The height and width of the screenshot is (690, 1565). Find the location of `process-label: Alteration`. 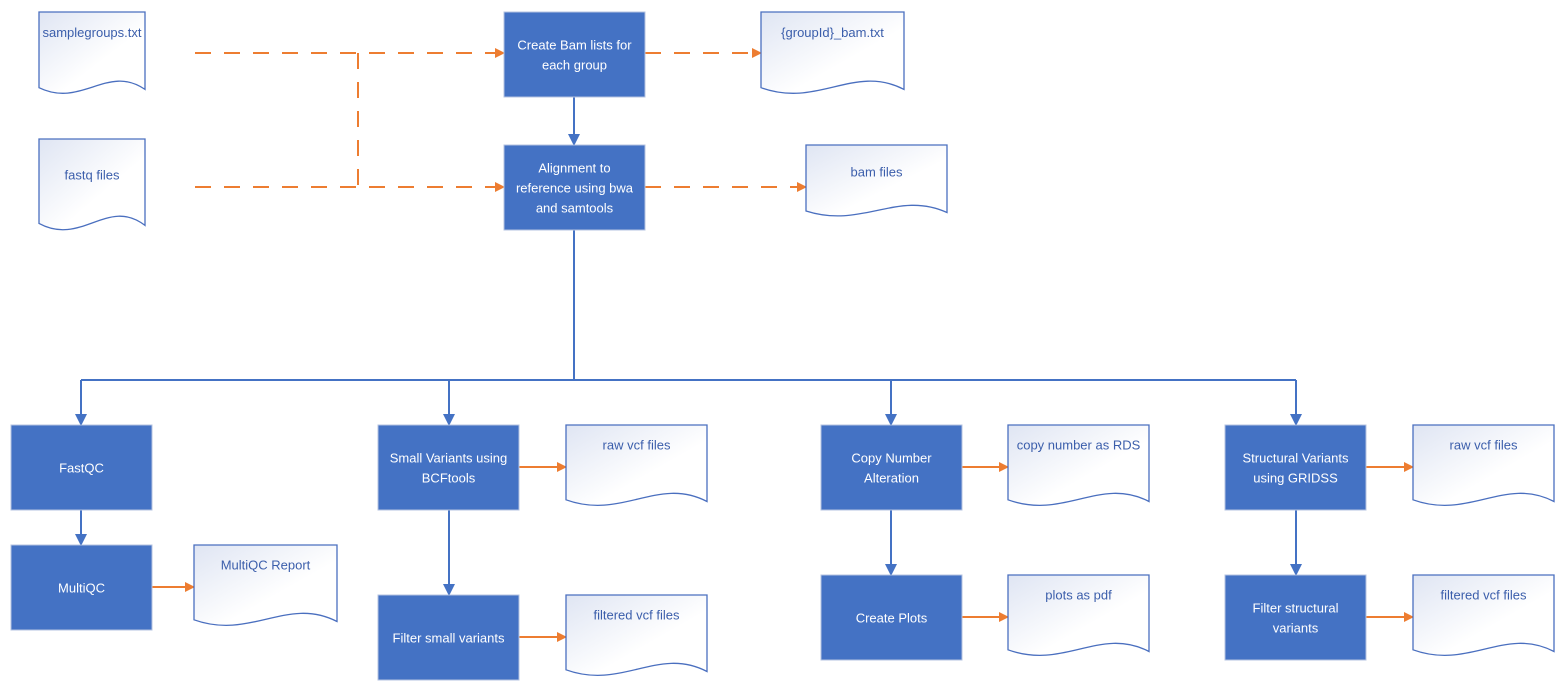

process-label: Alteration is located at coordinates (891, 478).